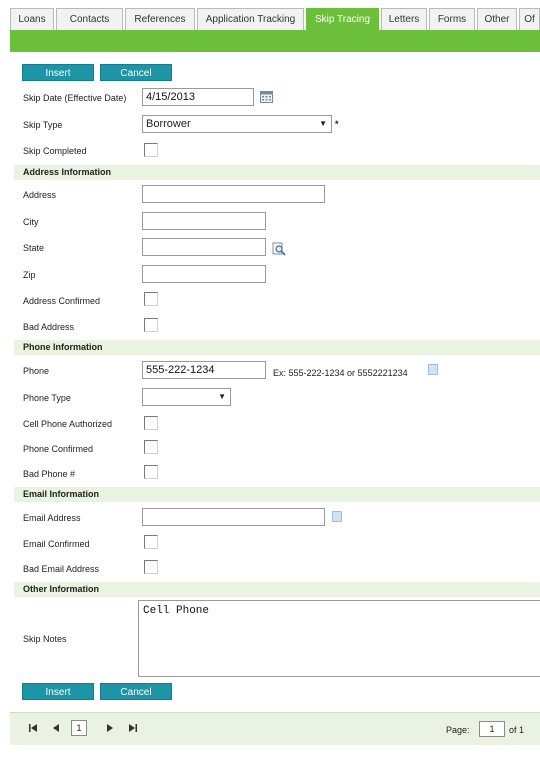 The width and height of the screenshot is (540, 757). Describe the element at coordinates (250, 19) in the screenshot. I see `tab-application-tracking: Application Tracking` at that location.